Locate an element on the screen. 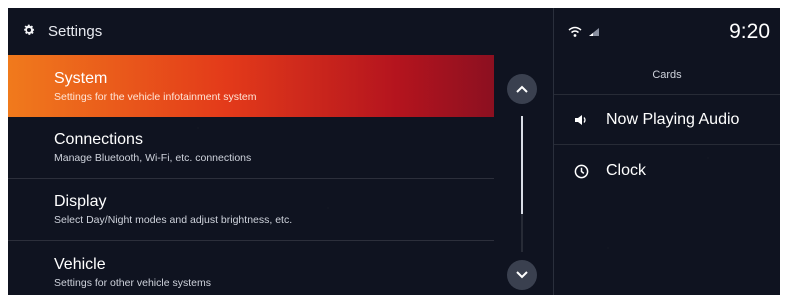 The height and width of the screenshot is (301, 788). cards-header: Cards is located at coordinates (667, 75).